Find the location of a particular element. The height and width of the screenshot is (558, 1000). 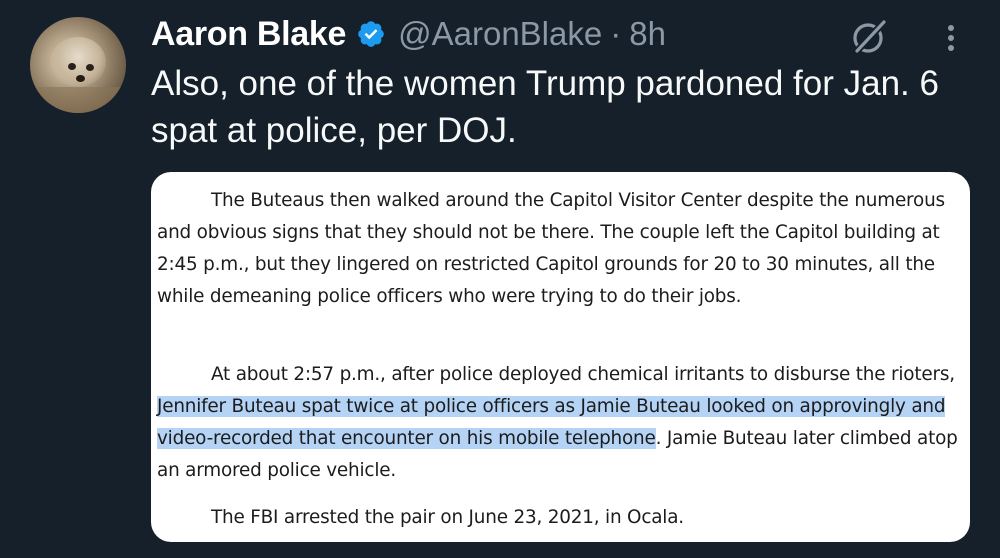

avatar-dog-eye-left is located at coordinates (72, 66).